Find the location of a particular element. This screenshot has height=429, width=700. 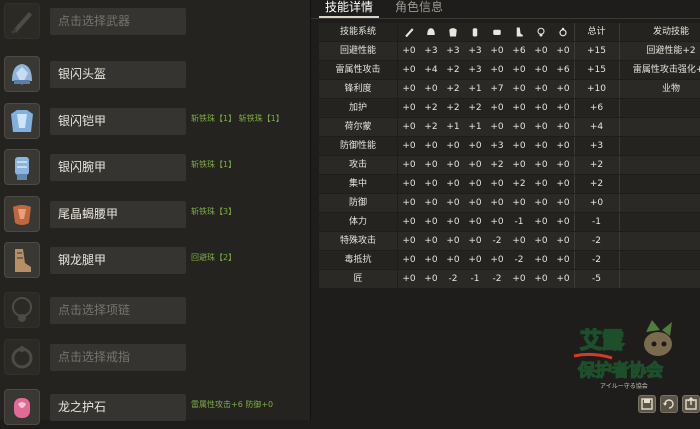

association-logo: 艾露 保护者协会 アイルー守る協会 is located at coordinates (627, 354).